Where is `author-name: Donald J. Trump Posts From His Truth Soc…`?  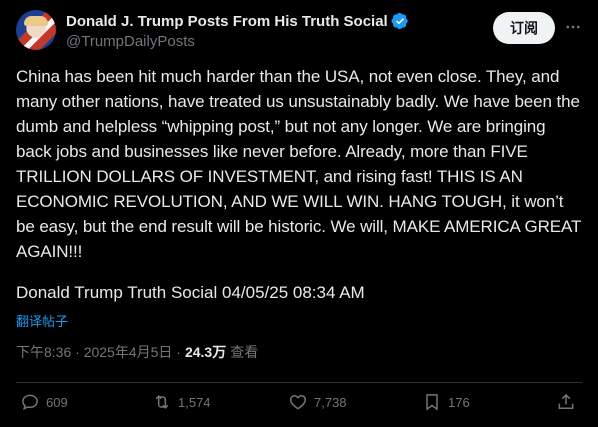
author-name: Donald J. Trump Posts From His Truth Soc… is located at coordinates (227, 21).